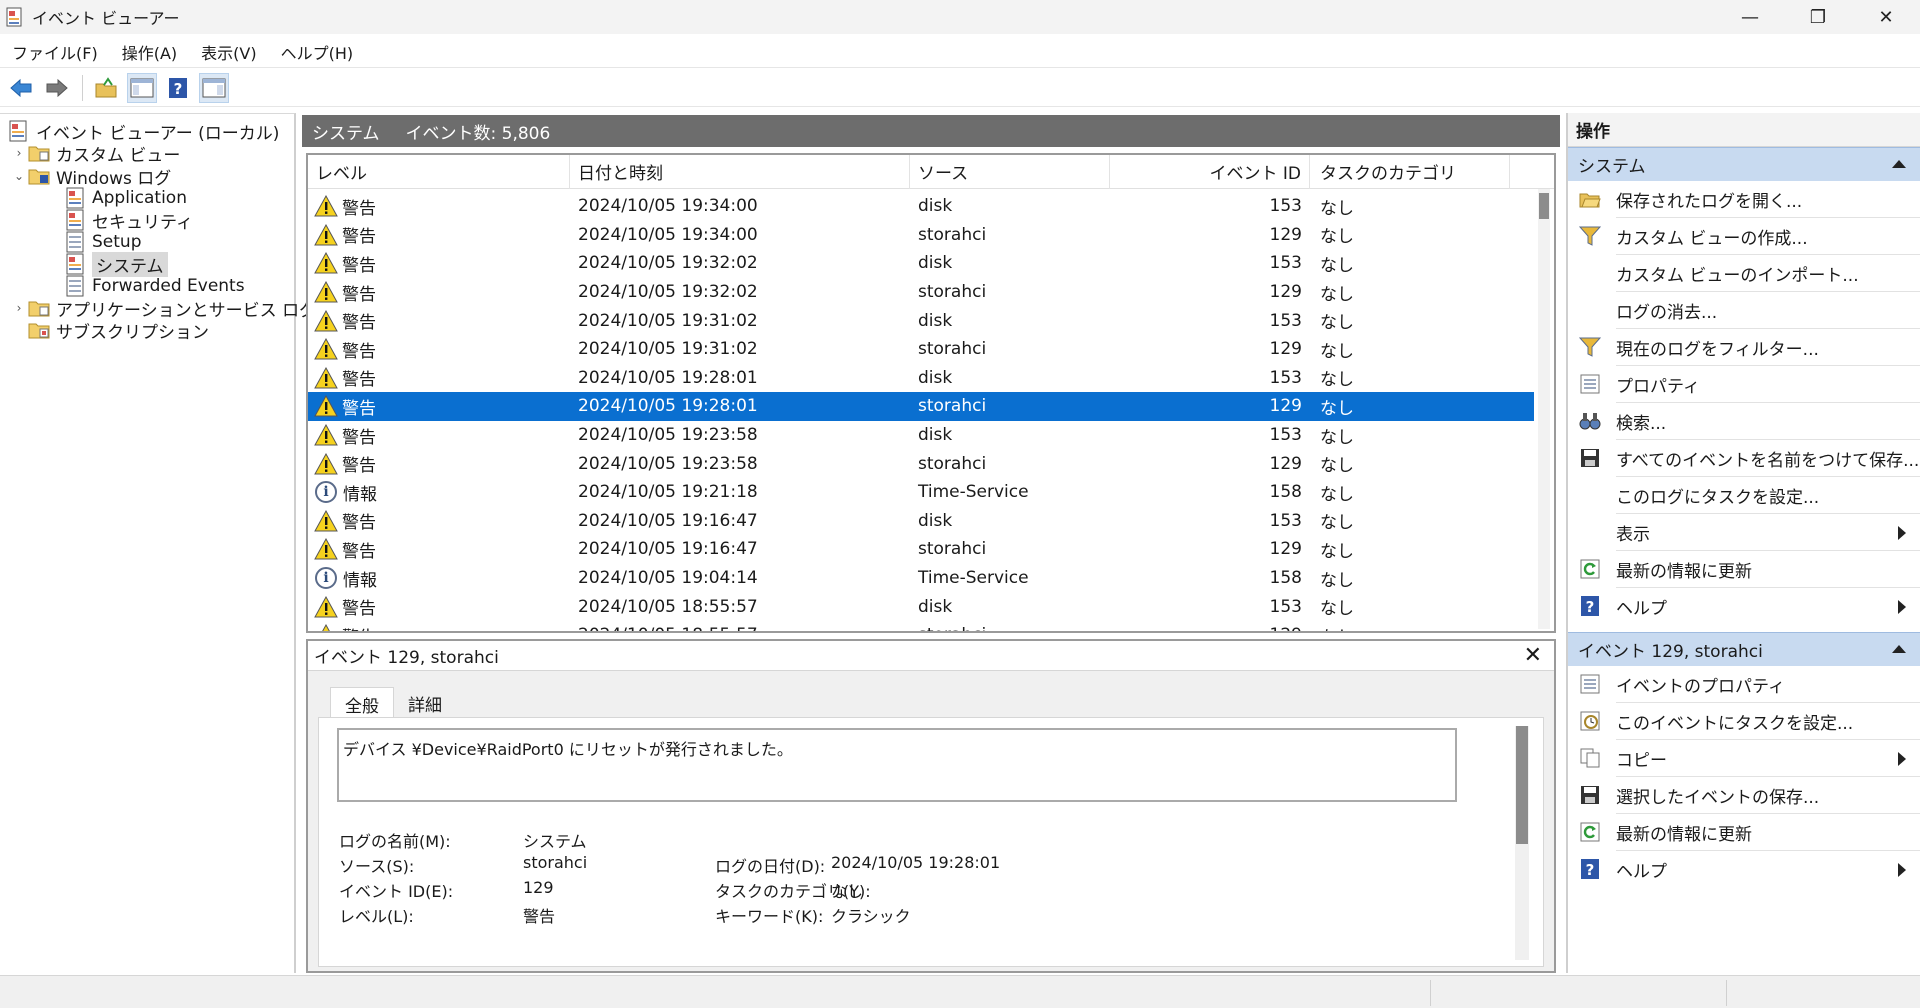  I want to click on tree-item-label: カスタム ビュー, so click(118, 155).